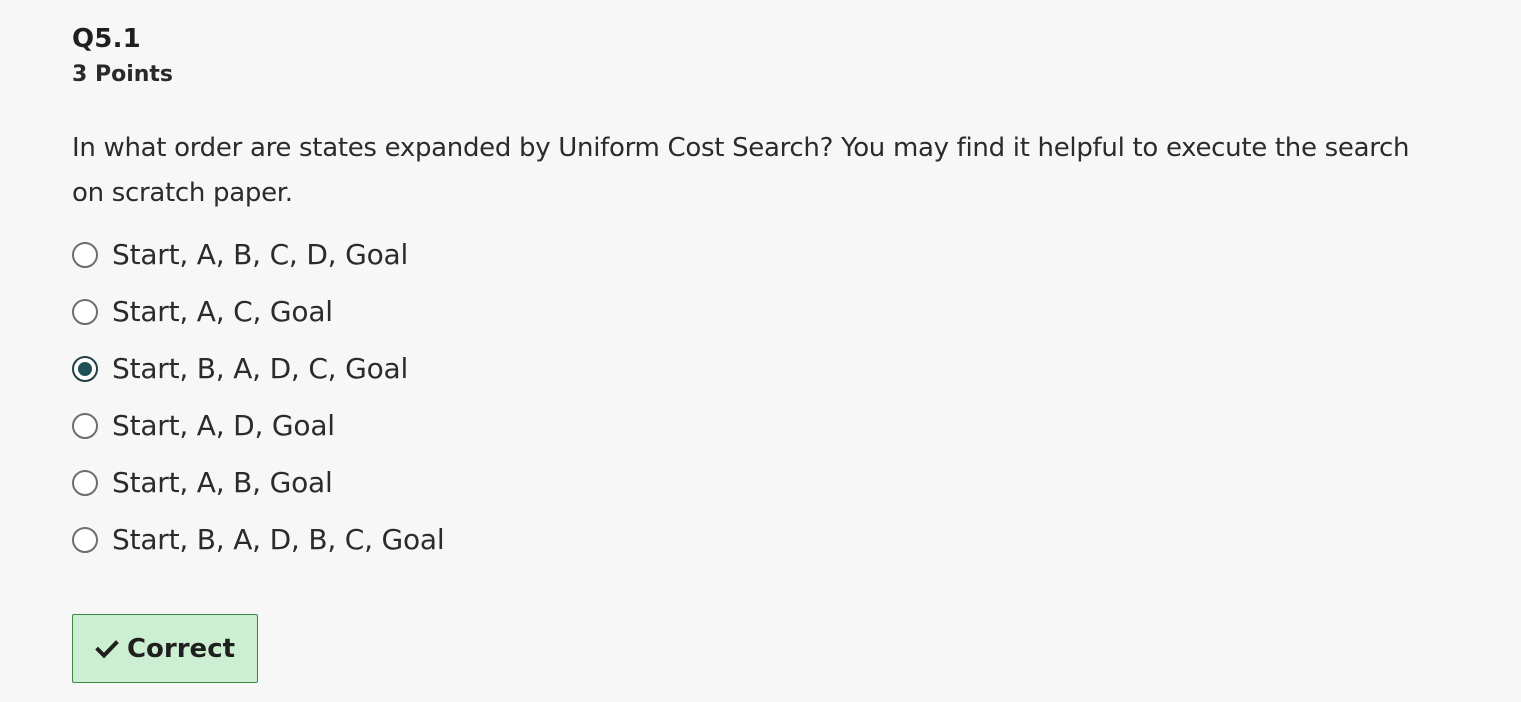  What do you see at coordinates (772, 254) in the screenshot?
I see `answer-option-1: Start, A, B, C, D, Goal` at bounding box center [772, 254].